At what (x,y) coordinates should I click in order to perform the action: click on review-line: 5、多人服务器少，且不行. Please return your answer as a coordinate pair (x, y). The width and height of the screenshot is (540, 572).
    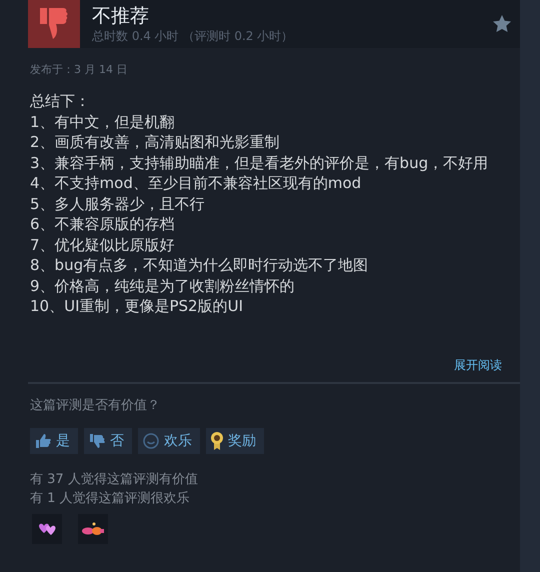
    Looking at the image, I should click on (118, 204).